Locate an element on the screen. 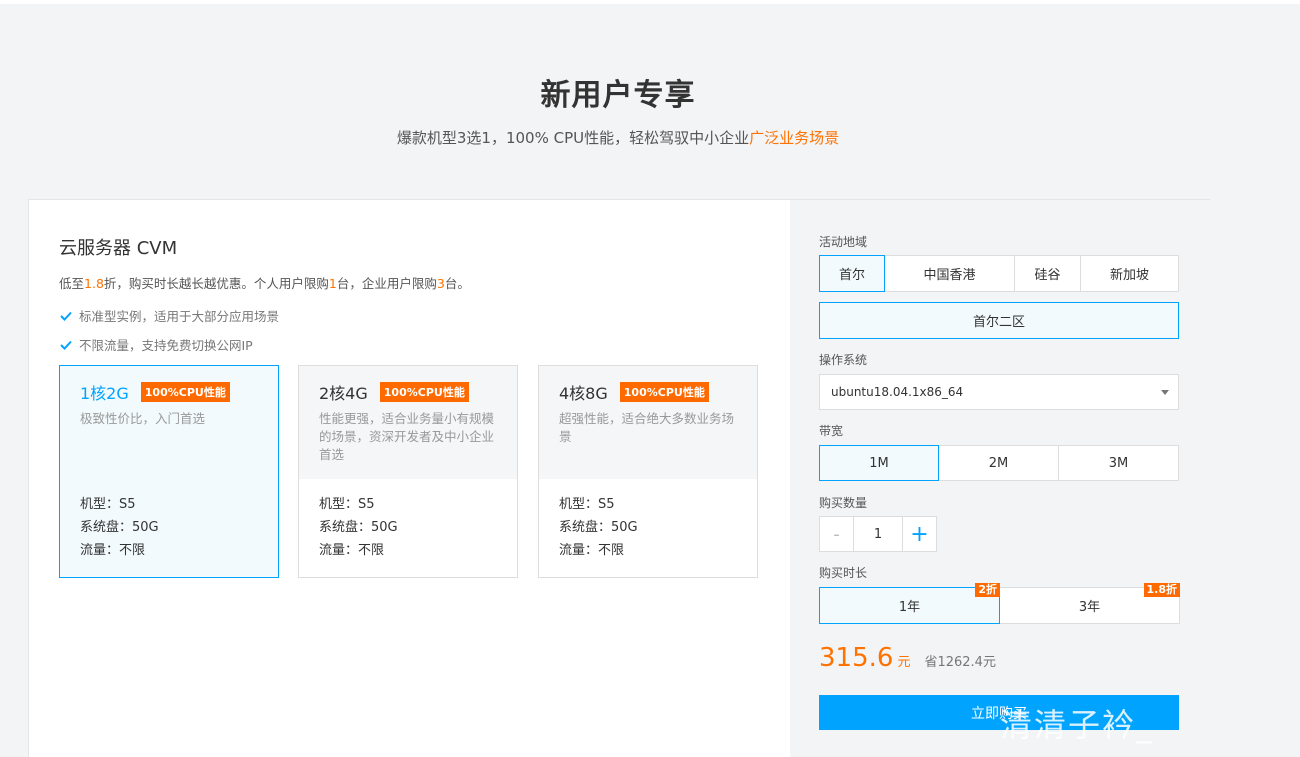 The image size is (1300, 757). subtitle-highlight: 广泛业务场景 is located at coordinates (794, 138).